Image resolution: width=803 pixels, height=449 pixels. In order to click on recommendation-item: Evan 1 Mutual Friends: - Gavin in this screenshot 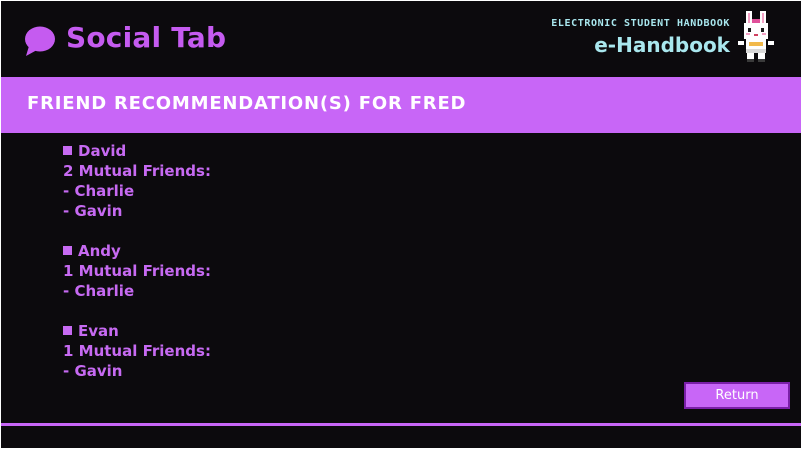, I will do `click(137, 351)`.